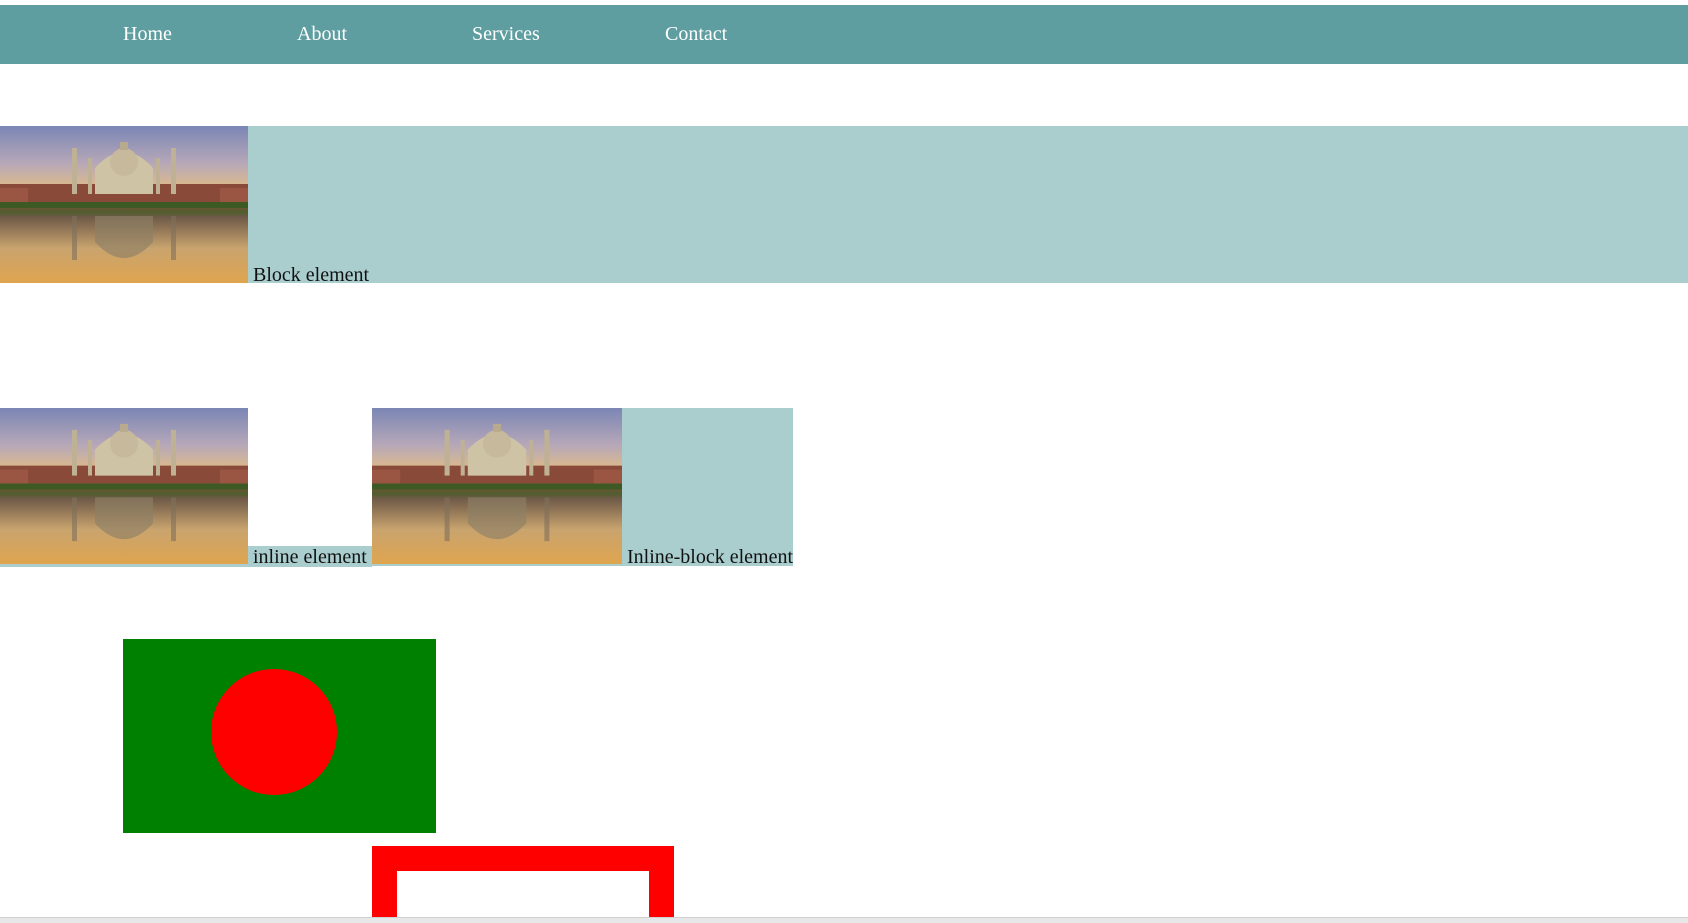 The height and width of the screenshot is (923, 1688). Describe the element at coordinates (124, 486) in the screenshot. I see `landmark-photo-inline` at that location.